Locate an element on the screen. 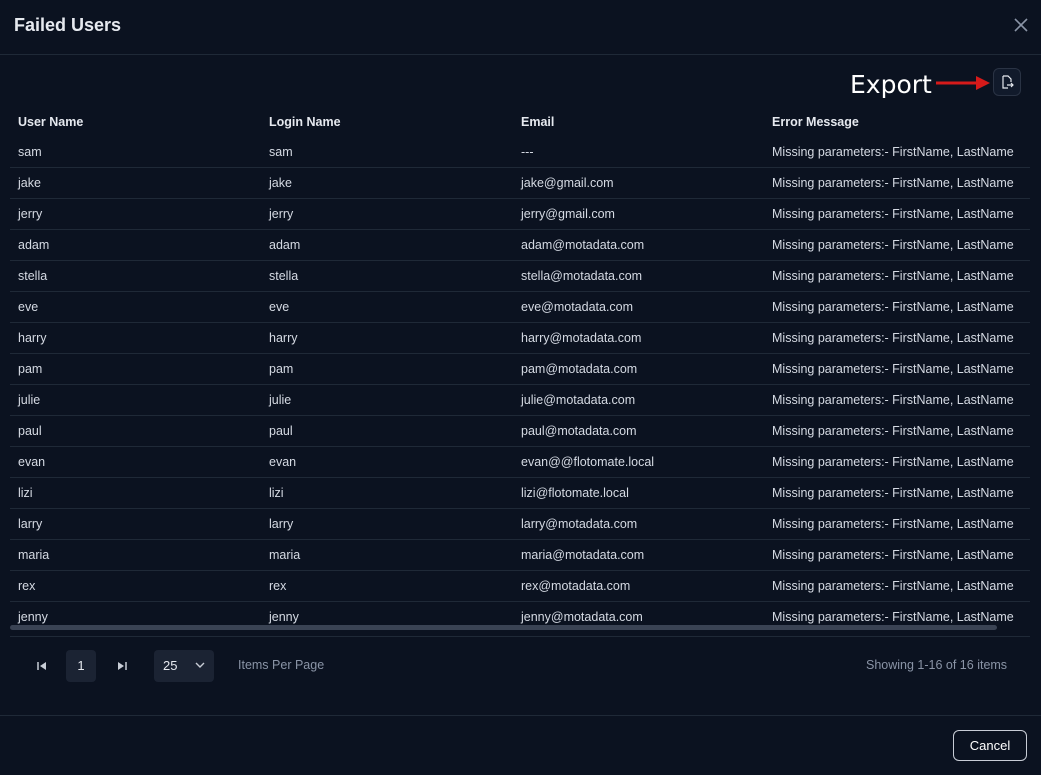 The image size is (1041, 775). column-header-user-name: User Name is located at coordinates (50, 122).